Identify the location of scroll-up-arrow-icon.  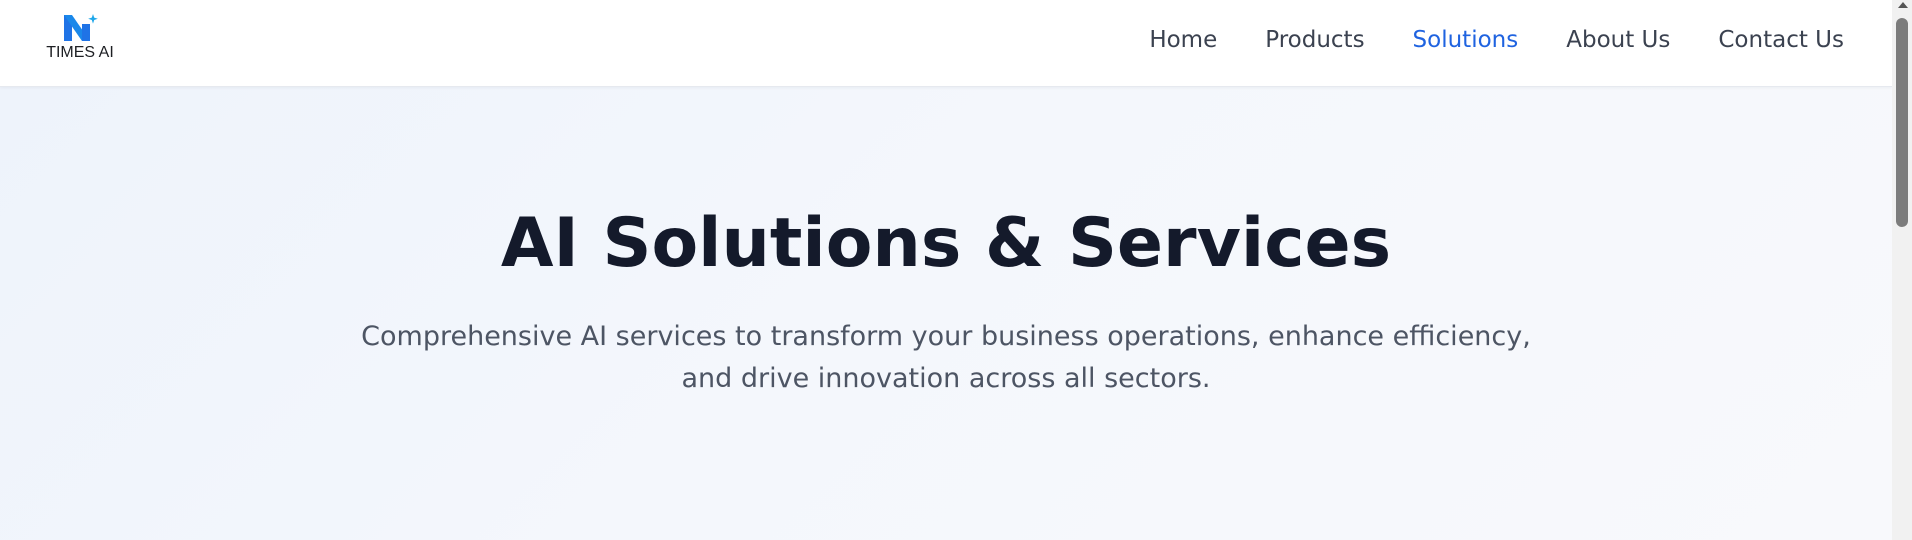
(1903, 5).